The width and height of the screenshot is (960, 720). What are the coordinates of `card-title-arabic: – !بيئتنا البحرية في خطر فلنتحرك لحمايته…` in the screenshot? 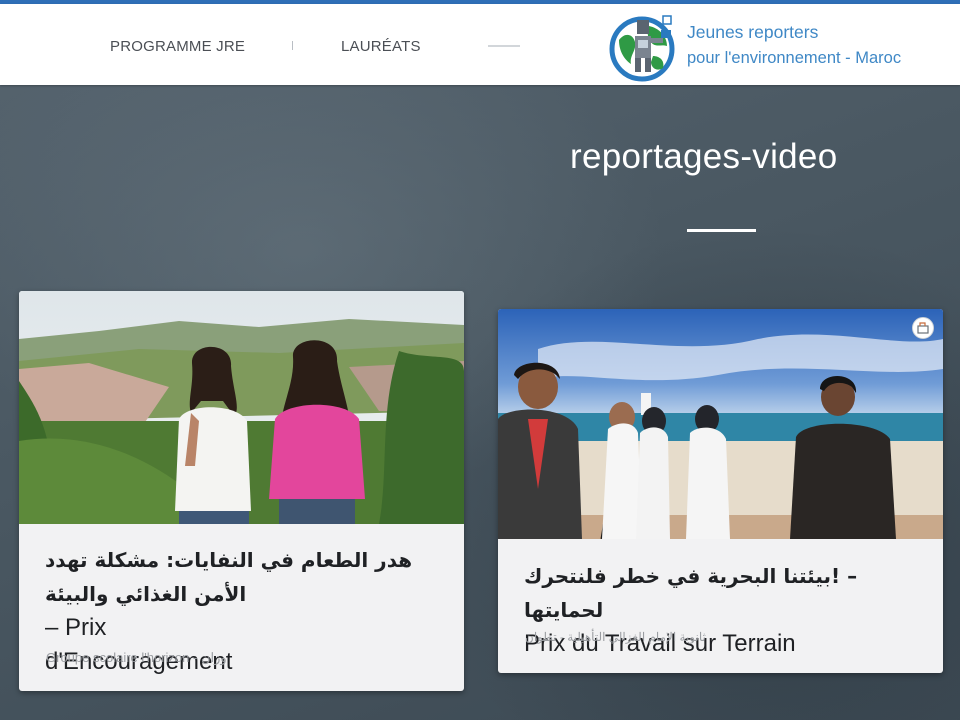 It's located at (691, 593).